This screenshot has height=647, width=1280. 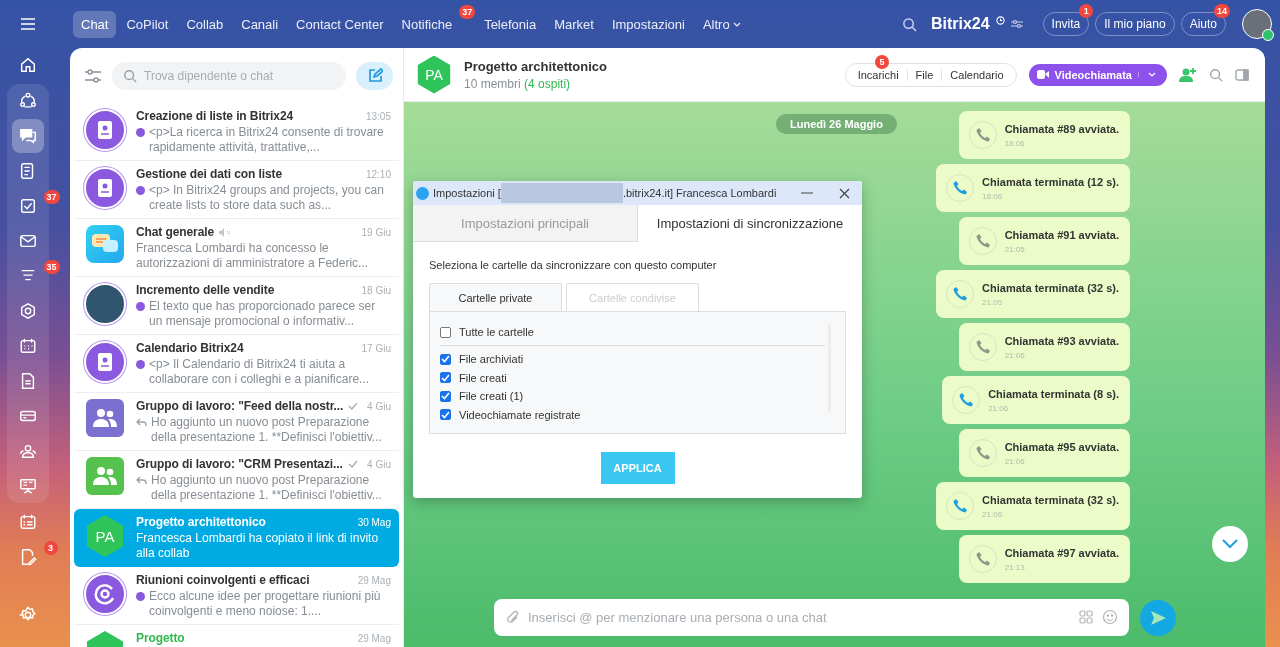 I want to click on mail-icon, so click(x=27, y=241).